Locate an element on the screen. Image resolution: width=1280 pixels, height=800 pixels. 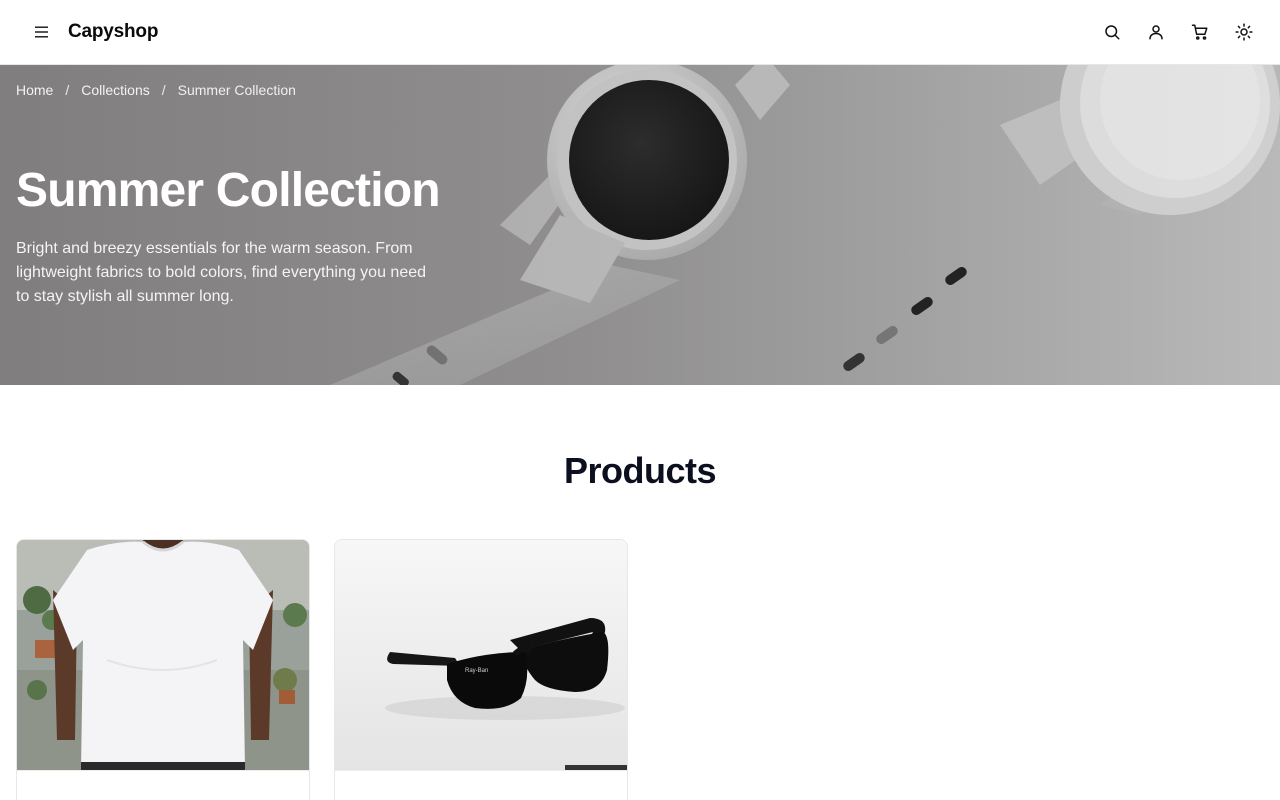
breadcrumb-home: Home is located at coordinates (34, 90).